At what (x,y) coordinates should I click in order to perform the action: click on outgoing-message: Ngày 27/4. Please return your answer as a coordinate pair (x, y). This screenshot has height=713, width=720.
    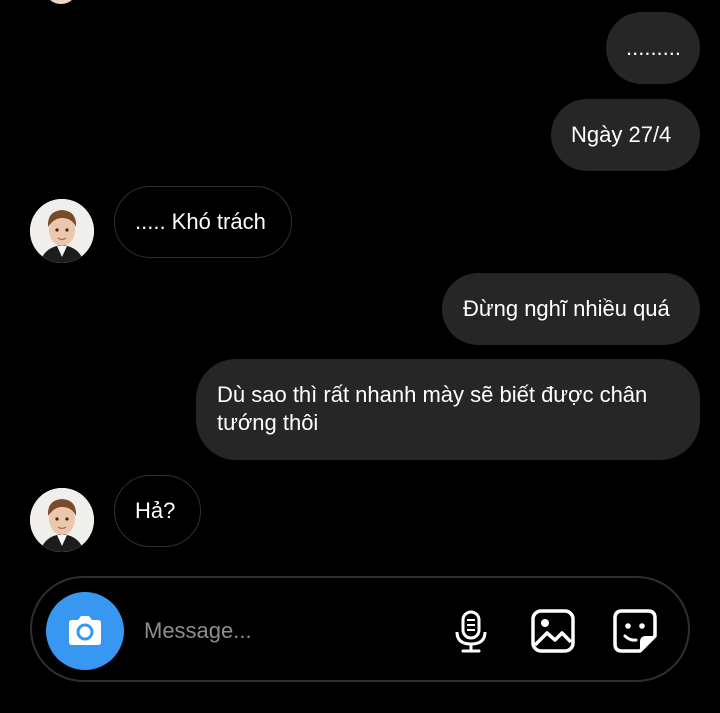
    Looking at the image, I should click on (625, 135).